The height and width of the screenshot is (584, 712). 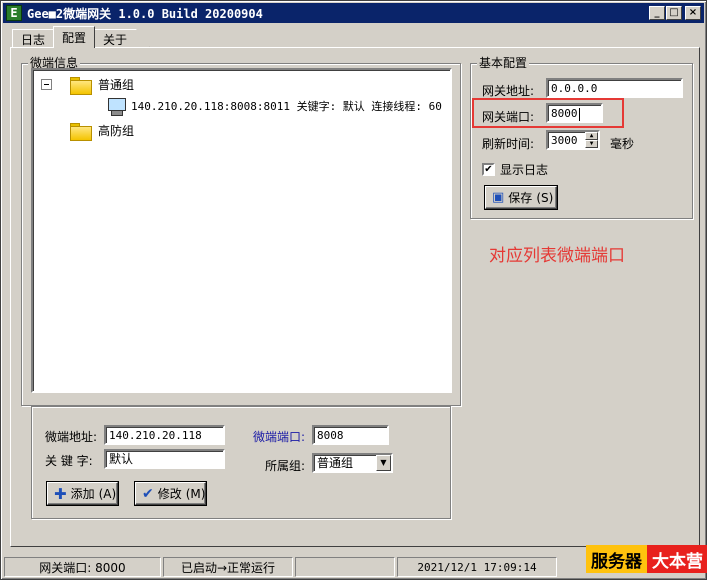 What do you see at coordinates (279, 437) in the screenshot?
I see `port-label: 微端端口:` at bounding box center [279, 437].